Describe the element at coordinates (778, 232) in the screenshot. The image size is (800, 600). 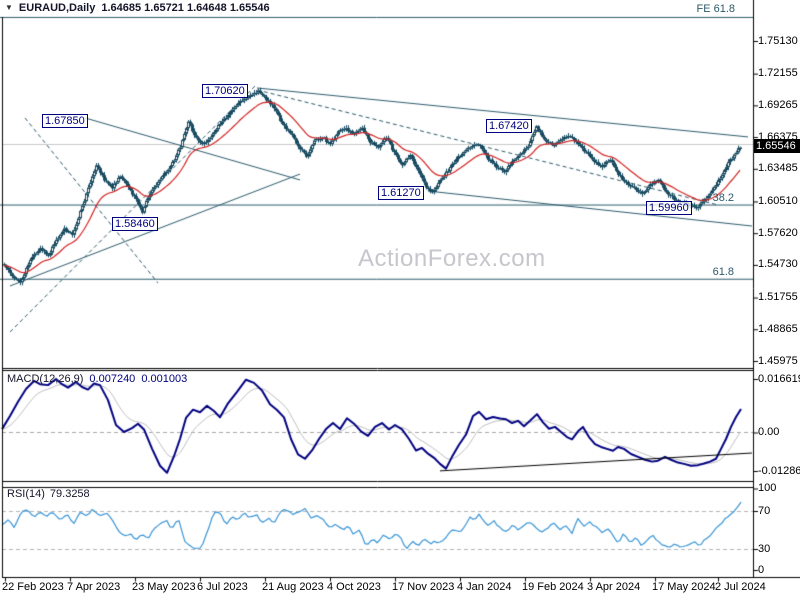
I see `y-axis-label: 1.57620` at that location.